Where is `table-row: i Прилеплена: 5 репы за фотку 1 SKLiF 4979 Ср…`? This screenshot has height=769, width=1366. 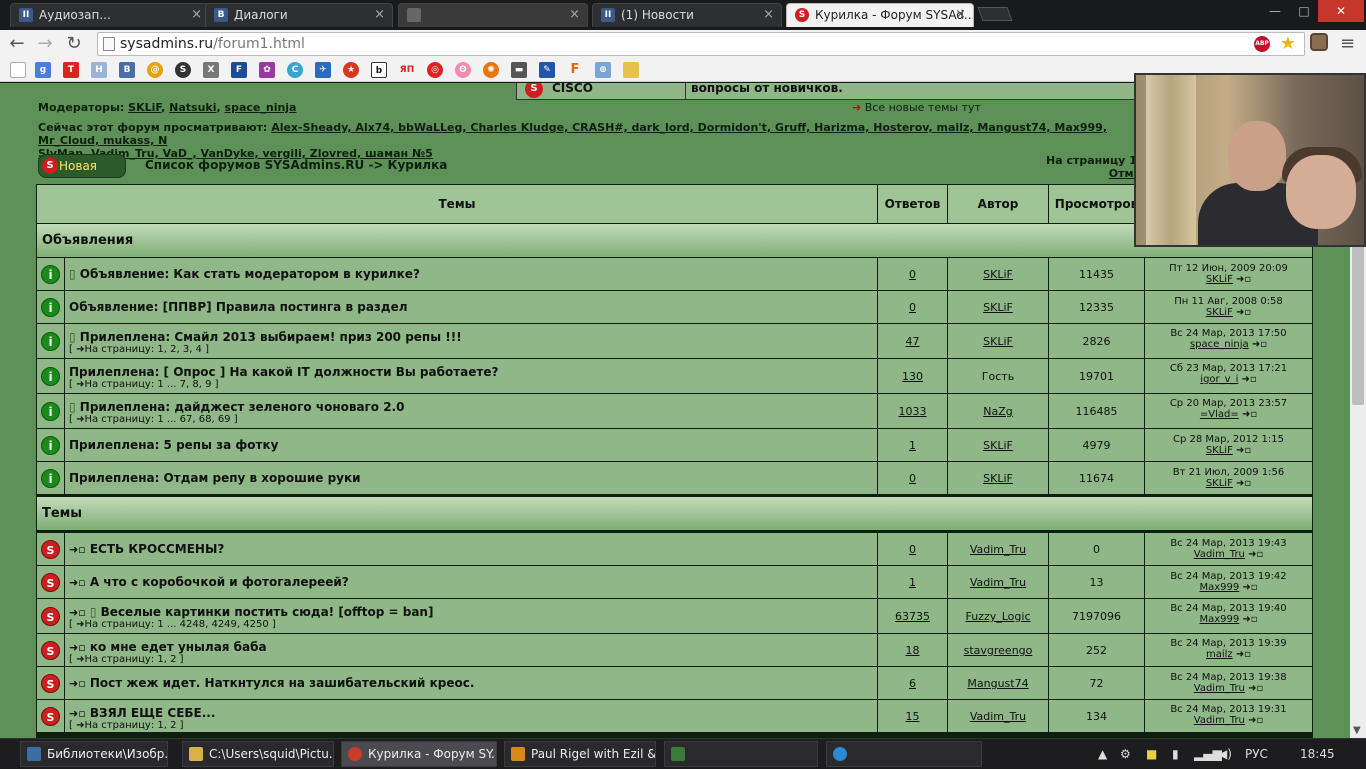 table-row: i Прилеплена: 5 репы за фотку 1 SKLiF 4979 Ср… is located at coordinates (674, 444).